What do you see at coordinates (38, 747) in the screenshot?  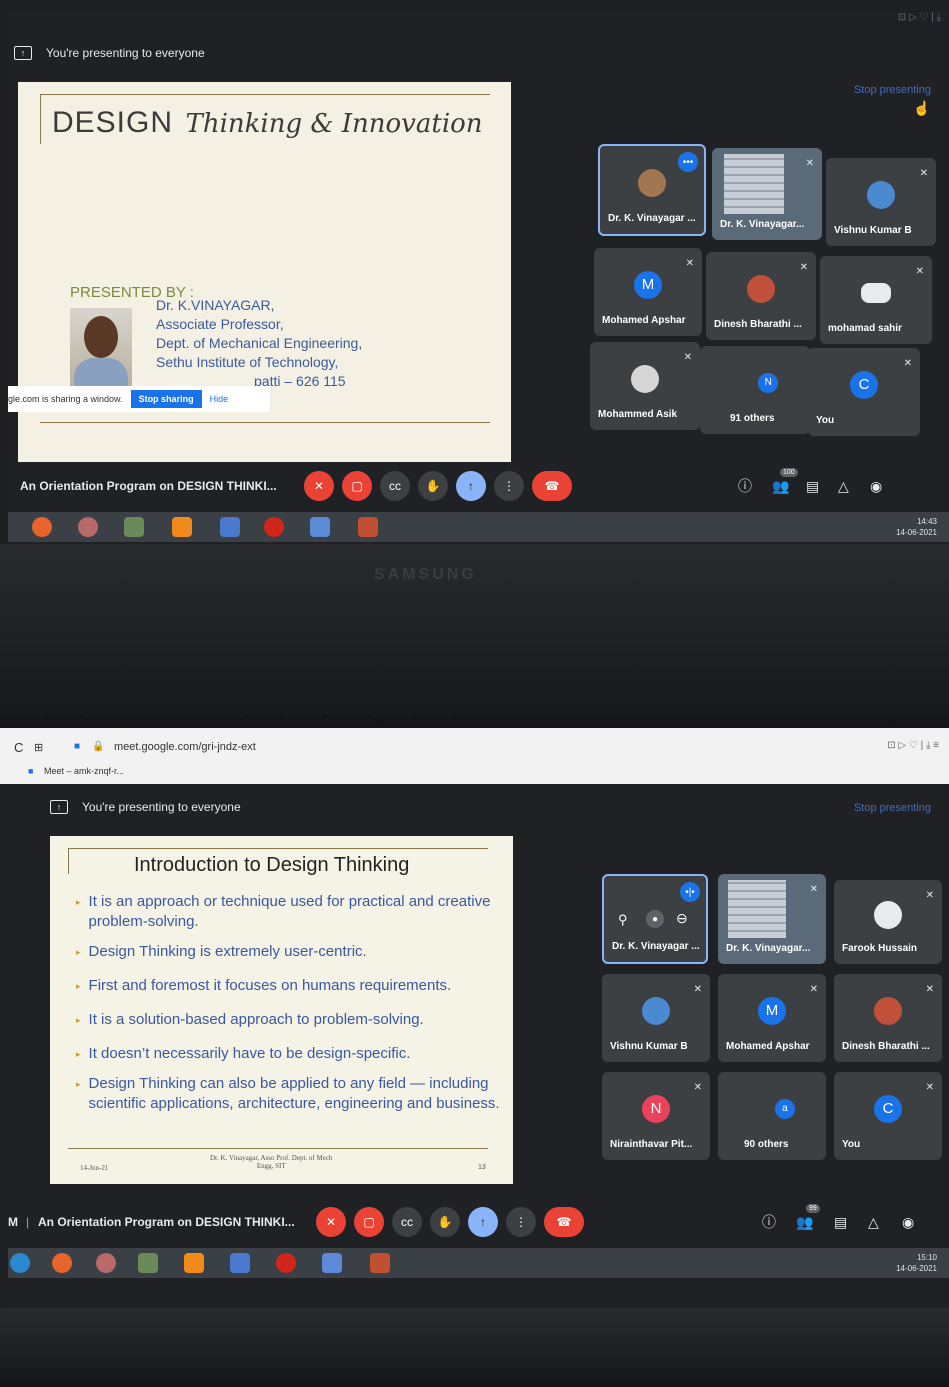 I see `apps-icon: ⊞` at bounding box center [38, 747].